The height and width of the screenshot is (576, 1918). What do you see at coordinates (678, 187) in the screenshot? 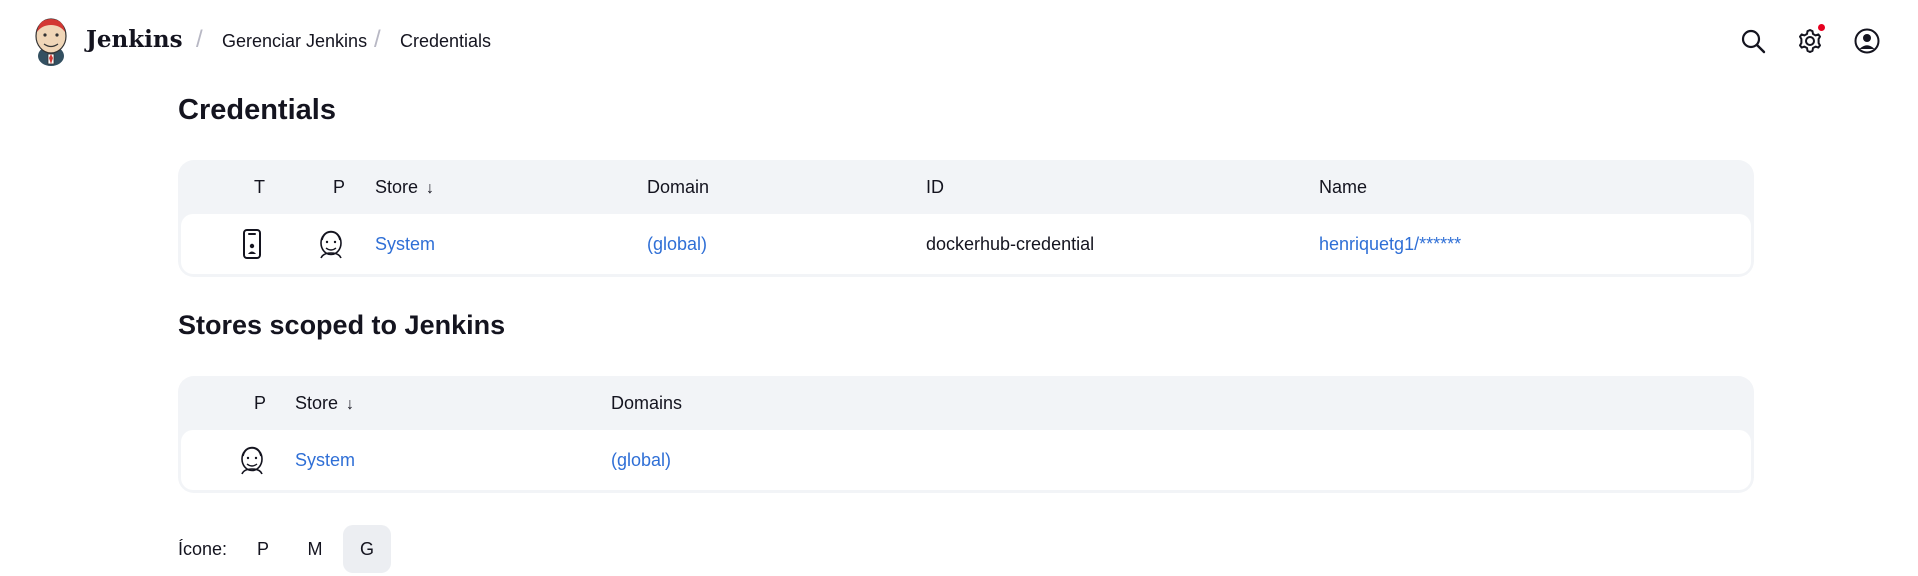
I see `column-header-domain: Domain` at bounding box center [678, 187].